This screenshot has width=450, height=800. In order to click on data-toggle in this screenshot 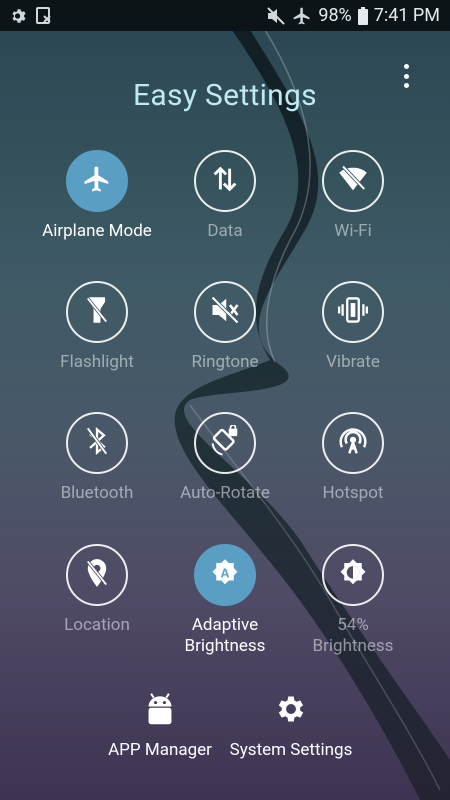, I will do `click(225, 181)`.